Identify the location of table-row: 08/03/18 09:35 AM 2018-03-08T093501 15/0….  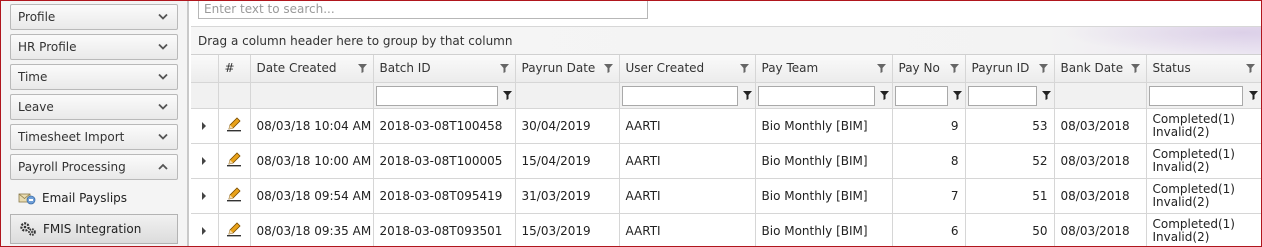
(726, 230).